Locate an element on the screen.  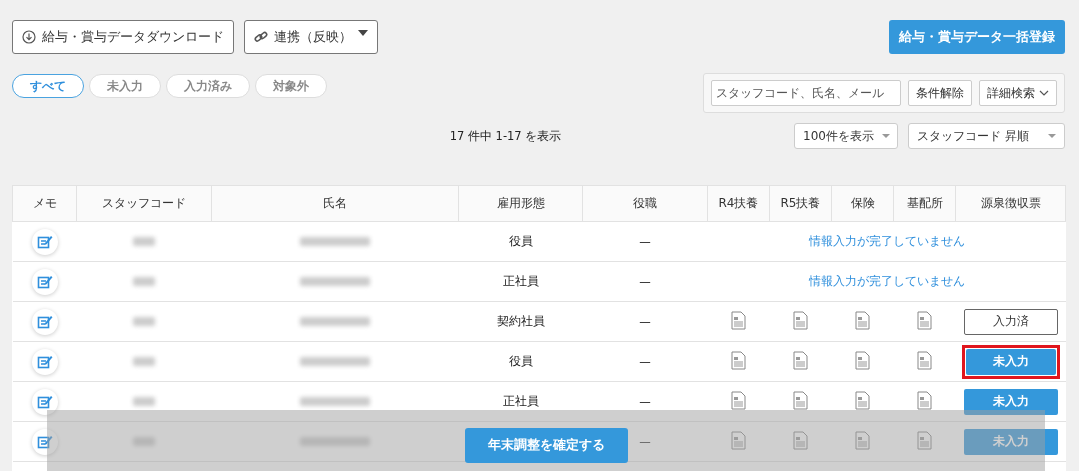
bulk-register-button: 給与・賞与データ一括登録 is located at coordinates (977, 37).